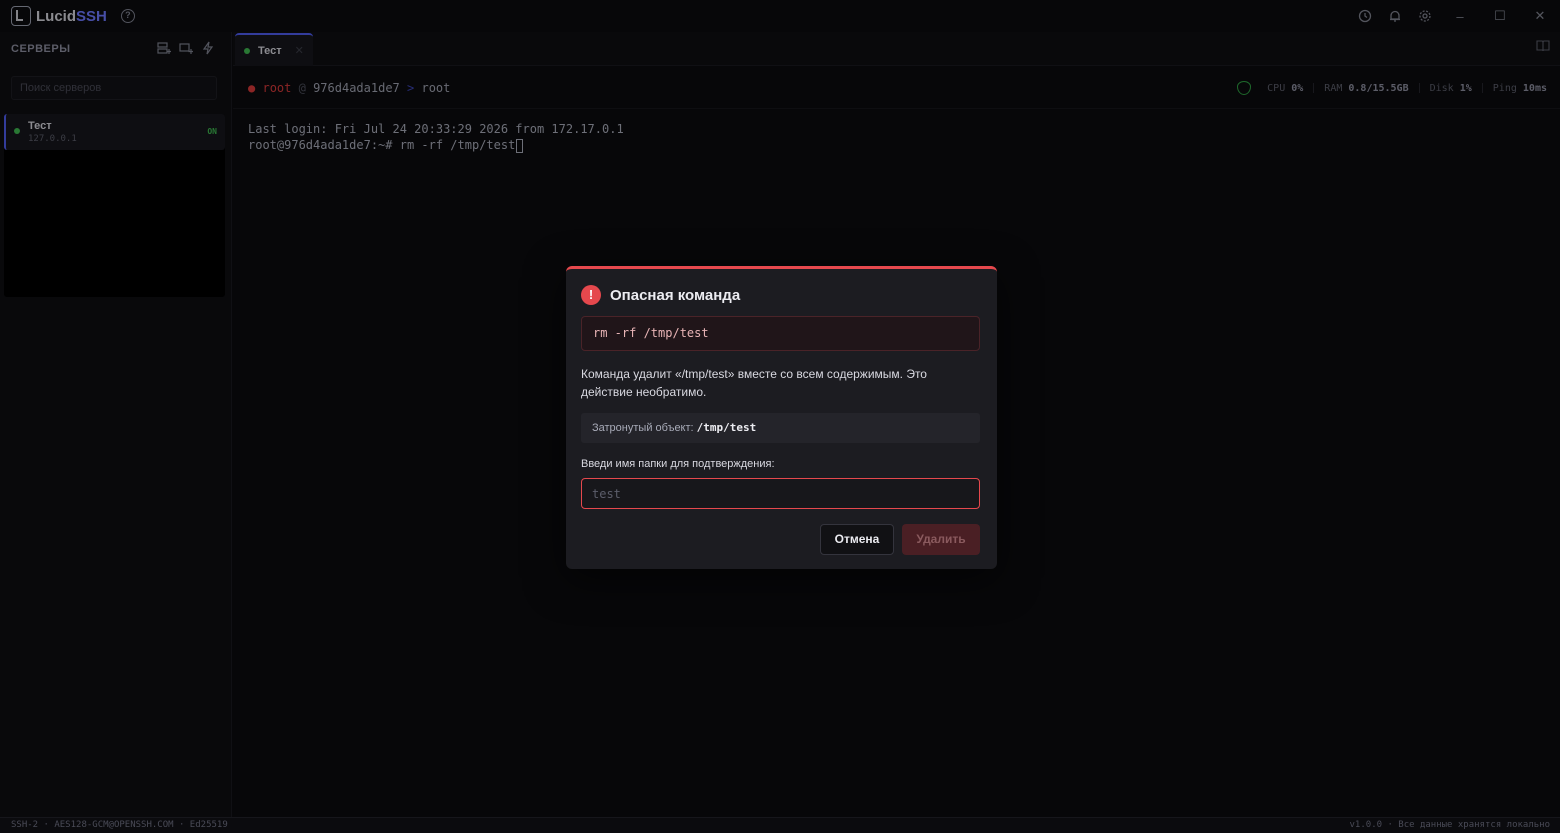  What do you see at coordinates (857, 539) in the screenshot?
I see `cancel-button: Отмена` at bounding box center [857, 539].